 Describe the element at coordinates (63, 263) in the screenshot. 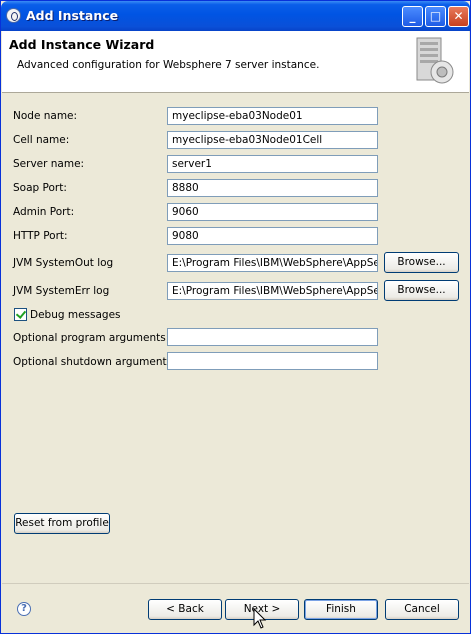

I see `jvm-systemout-label: JVM SystemOut log` at that location.